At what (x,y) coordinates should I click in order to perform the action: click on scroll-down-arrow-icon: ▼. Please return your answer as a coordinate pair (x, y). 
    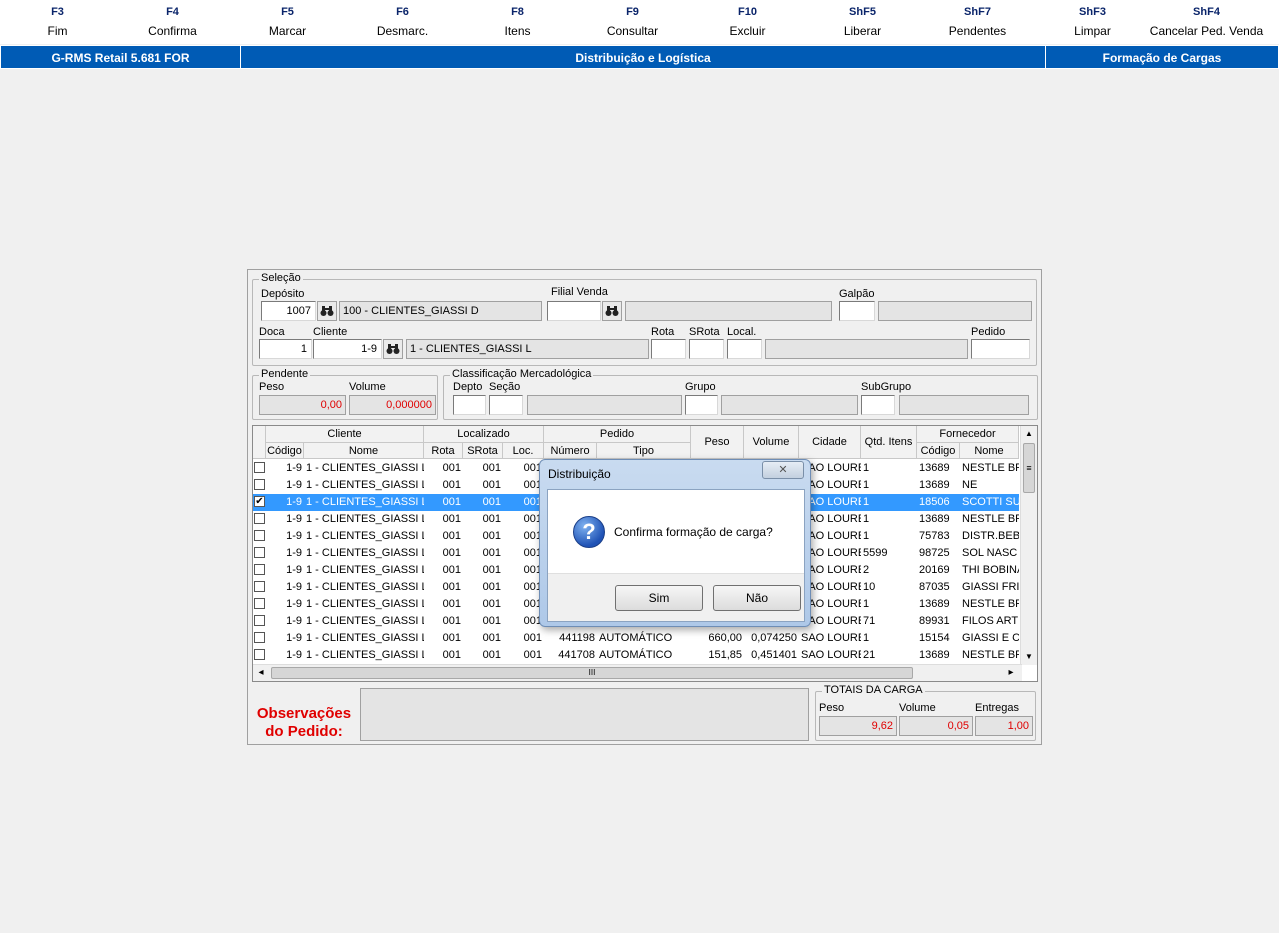
    Looking at the image, I should click on (1029, 657).